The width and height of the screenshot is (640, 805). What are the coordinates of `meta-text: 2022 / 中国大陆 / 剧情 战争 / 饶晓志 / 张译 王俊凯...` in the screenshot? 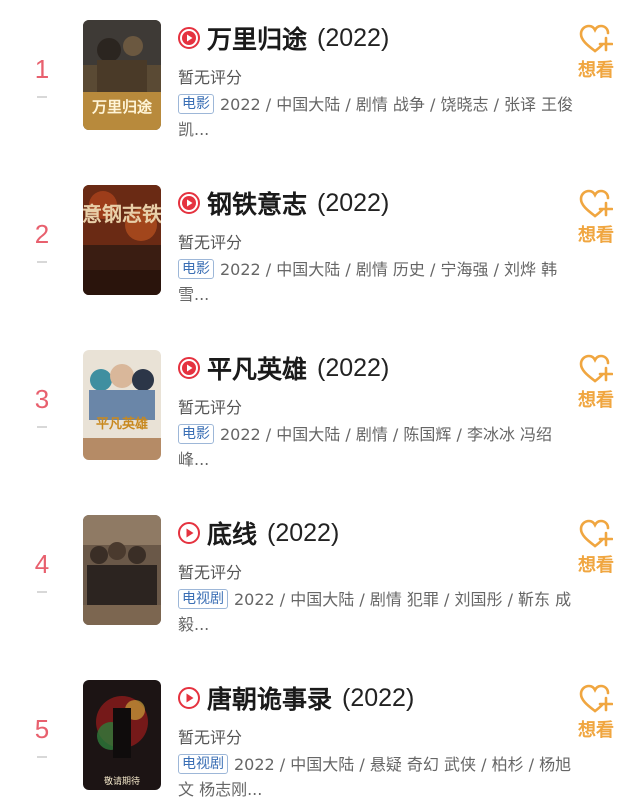 It's located at (376, 117).